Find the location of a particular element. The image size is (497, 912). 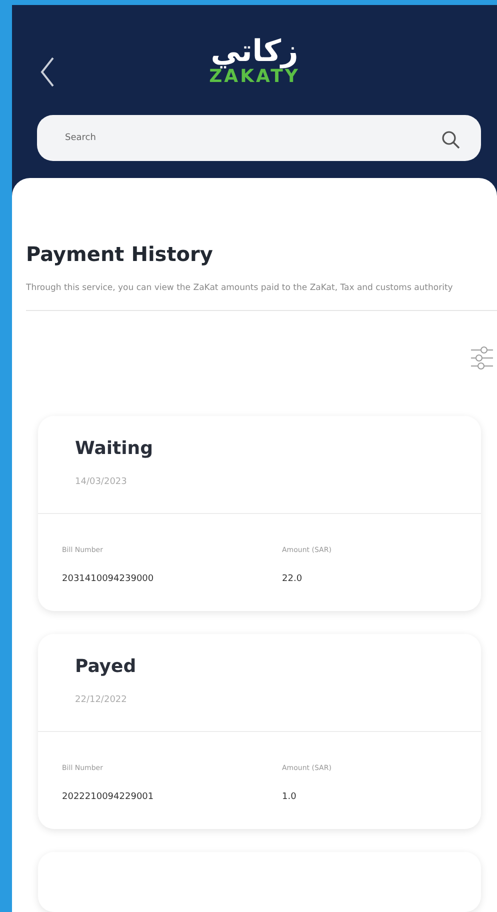

bill-number: 2022210094229001 is located at coordinates (108, 797).